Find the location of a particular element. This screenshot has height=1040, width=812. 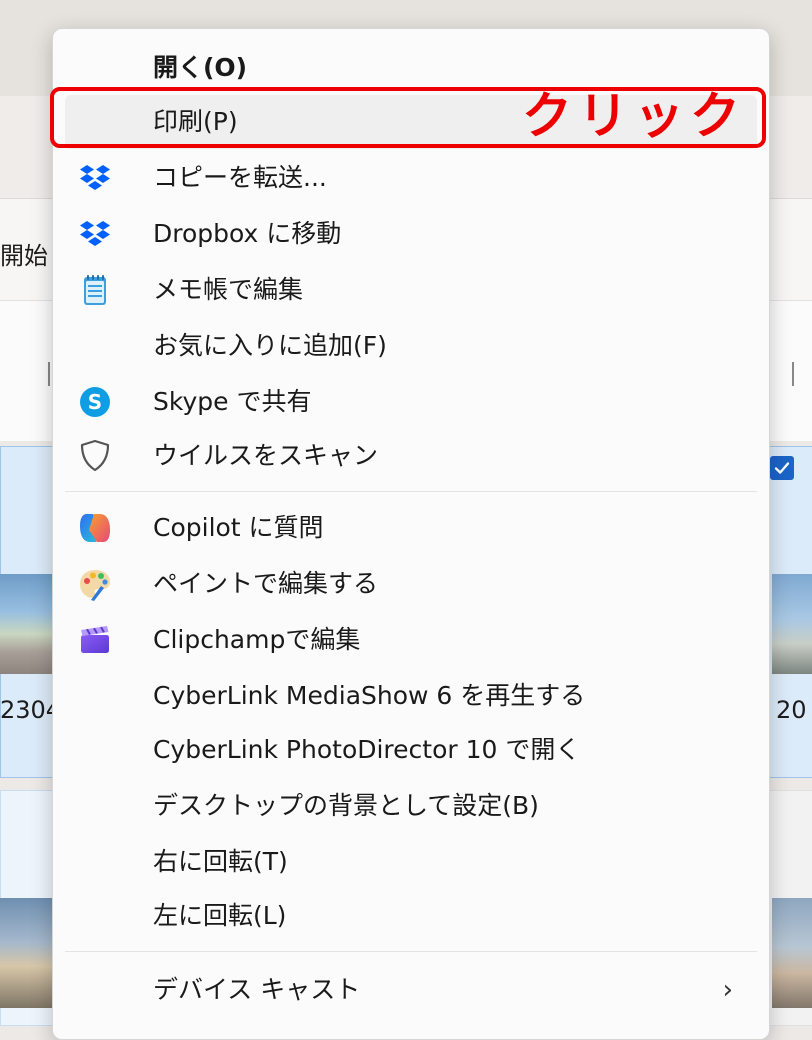

menu-item-edit-paint: ペイントで編集する is located at coordinates (411, 584).